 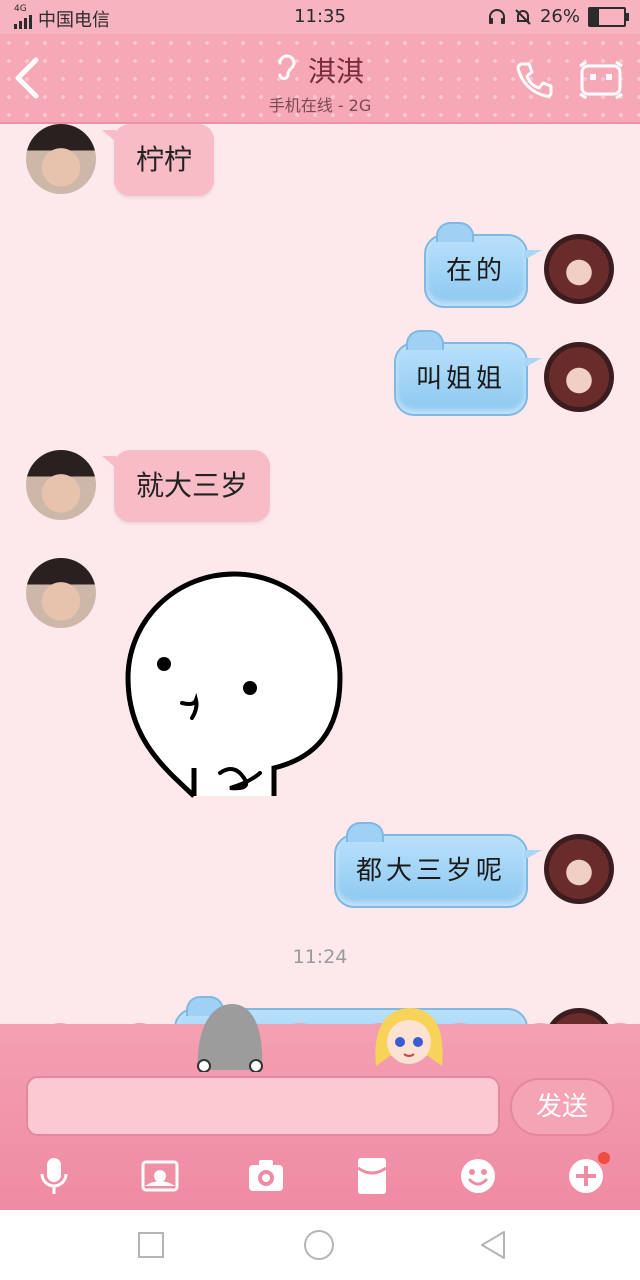 I want to click on ear-icon, so click(x=287, y=70).